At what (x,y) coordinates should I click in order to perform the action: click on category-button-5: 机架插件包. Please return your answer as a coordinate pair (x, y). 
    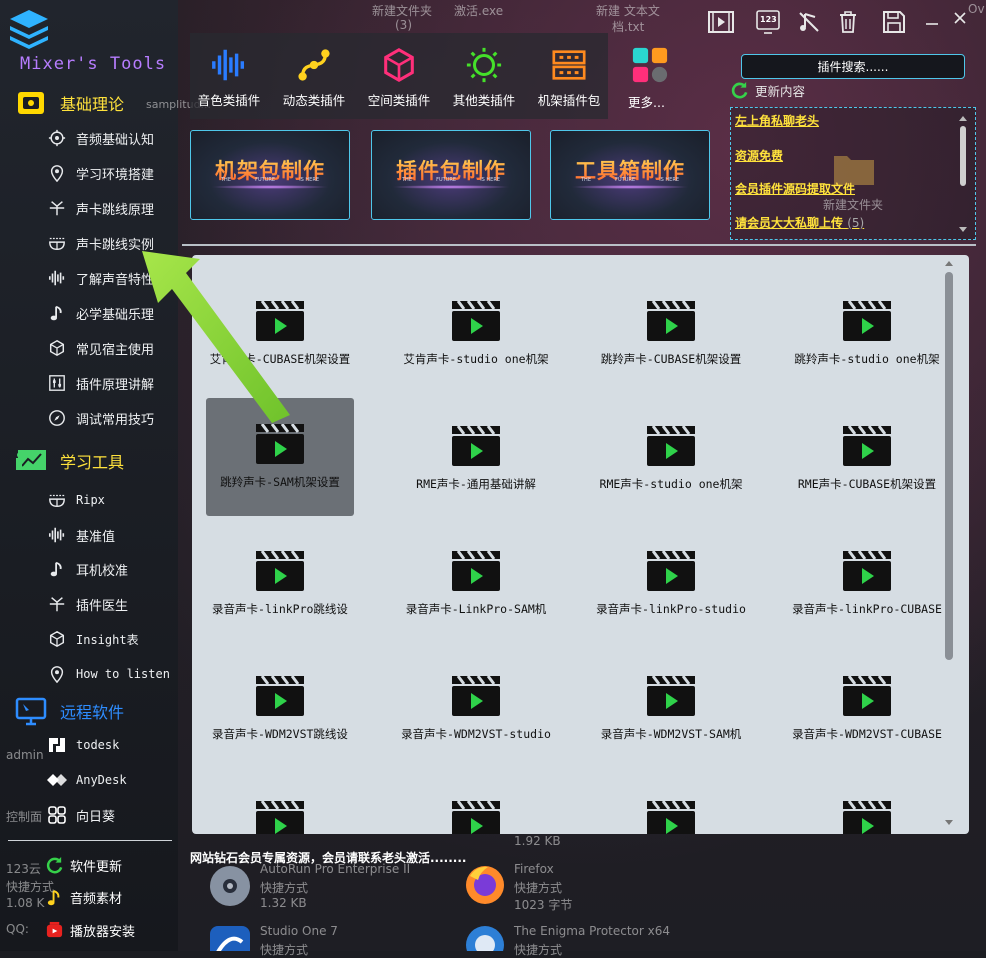
    Looking at the image, I should click on (569, 79).